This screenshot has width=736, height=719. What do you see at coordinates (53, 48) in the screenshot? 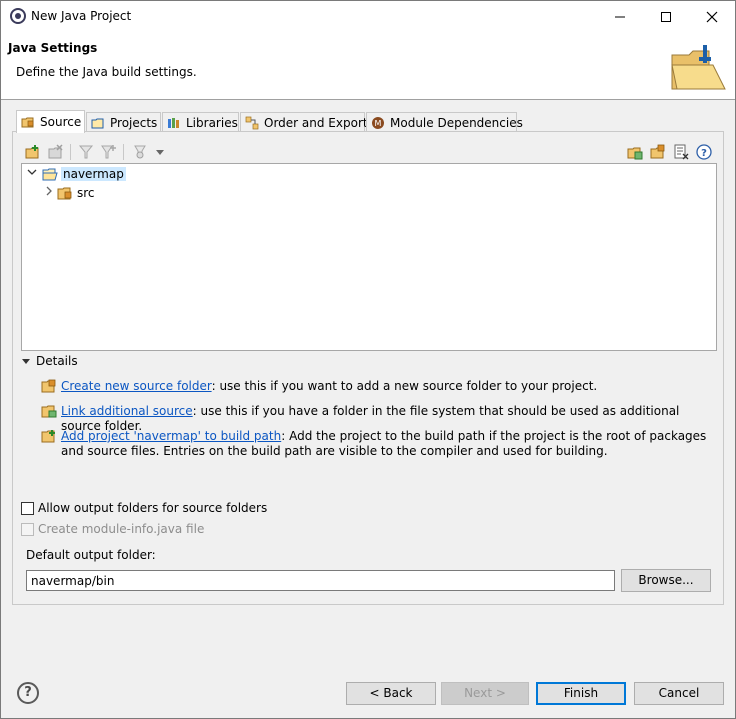
I see `banner-title: Java Settings` at bounding box center [53, 48].